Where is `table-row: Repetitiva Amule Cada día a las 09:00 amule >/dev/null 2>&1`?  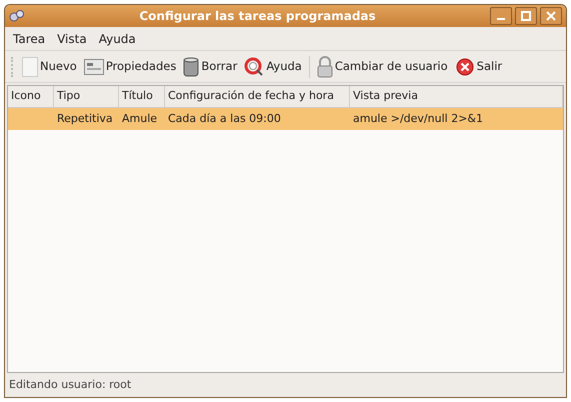
table-row: Repetitiva Amule Cada día a las 09:00 amule >/dev/null 2>&1 is located at coordinates (285, 119).